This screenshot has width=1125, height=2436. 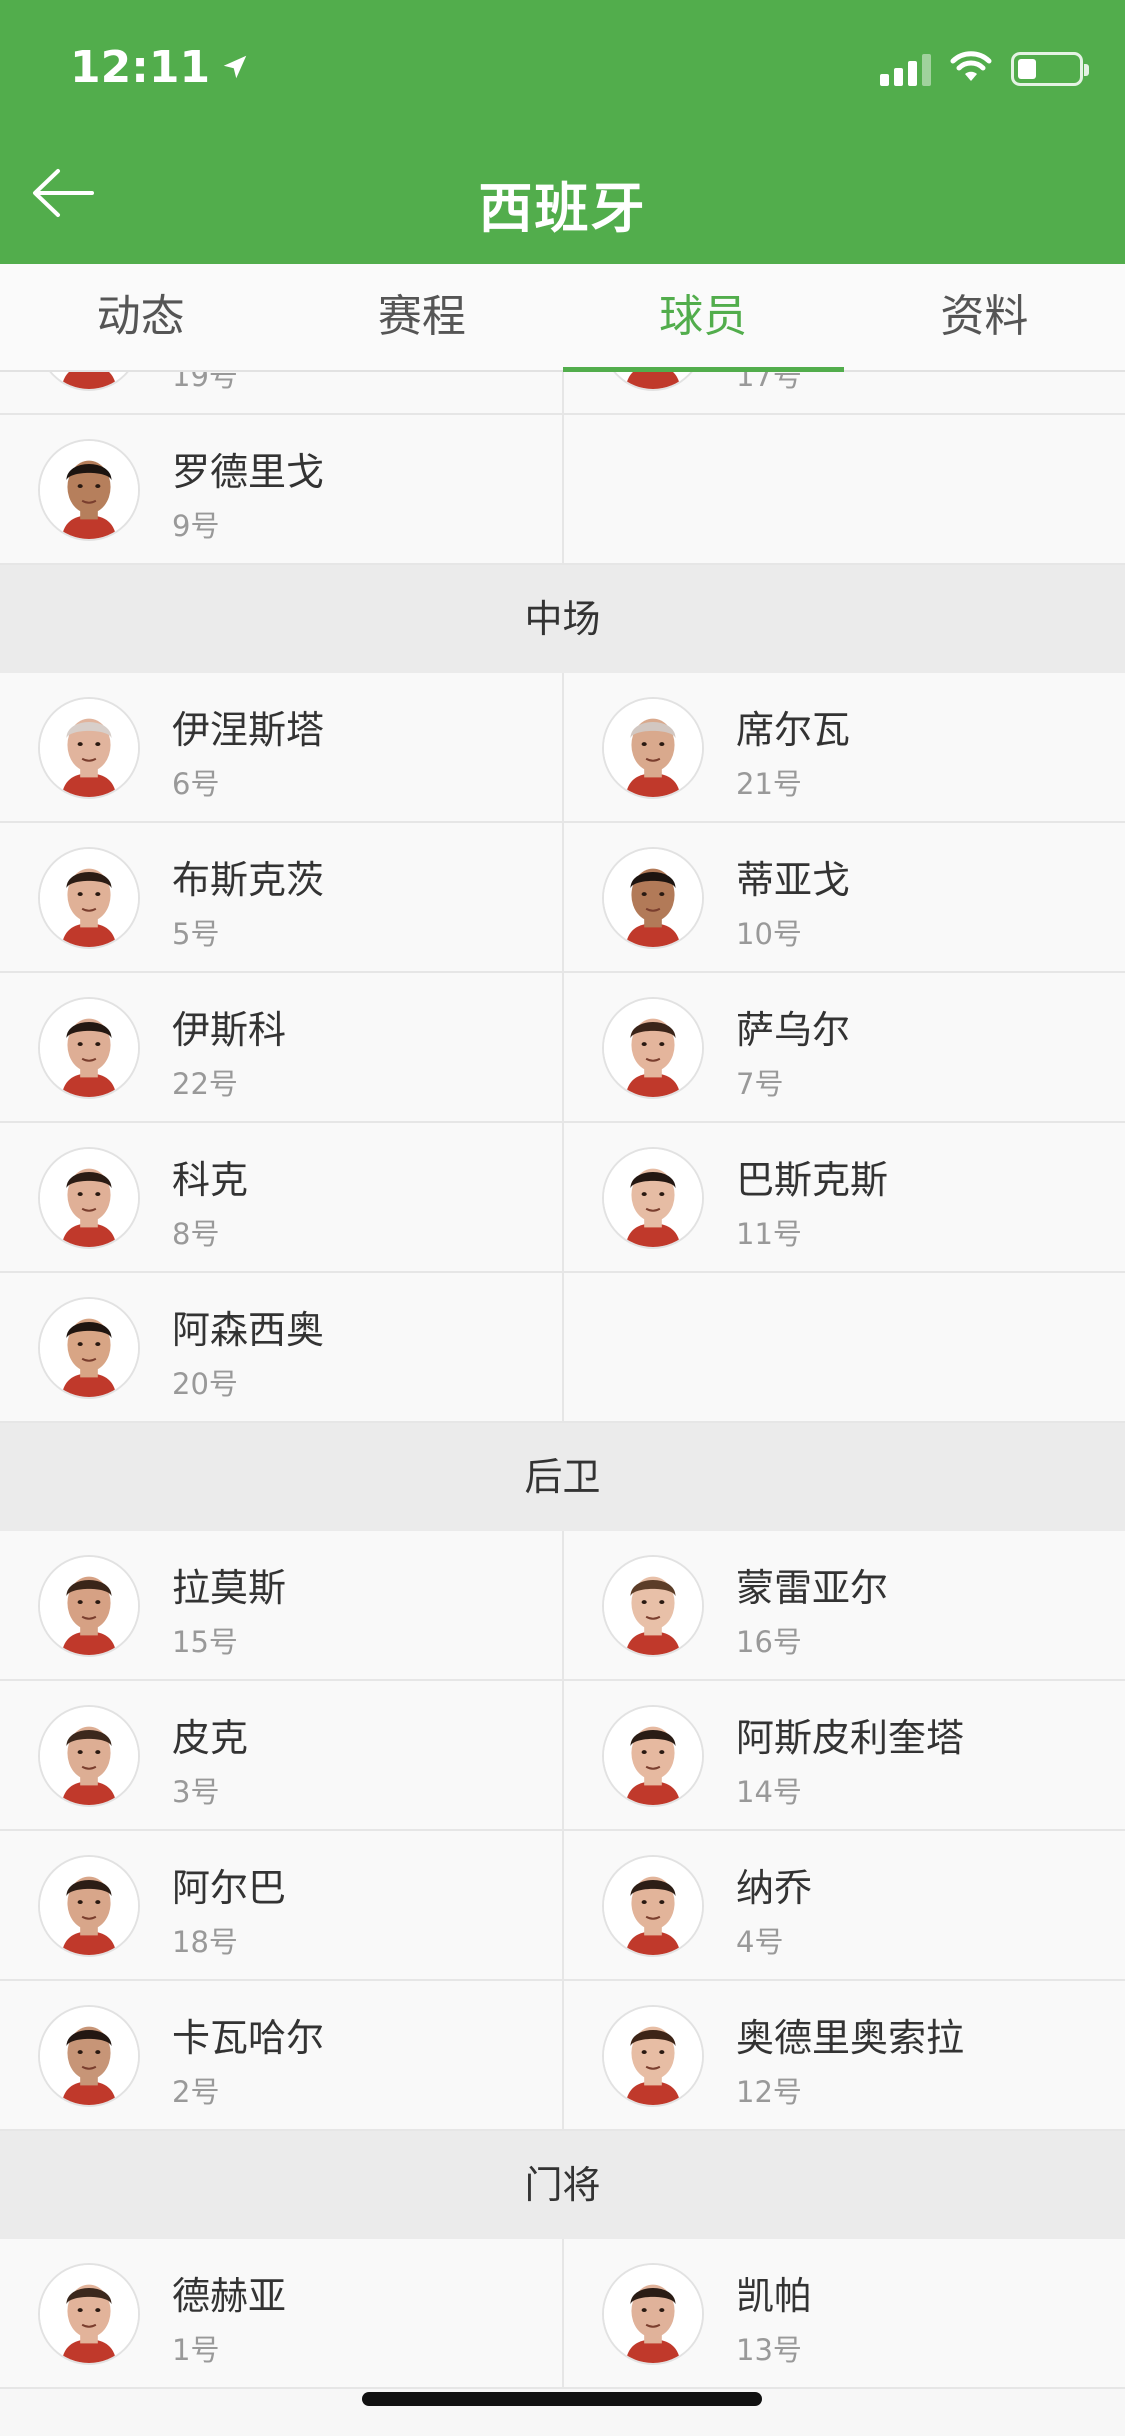 I want to click on player-row: 德赫亚 1号 凯帕 13号, so click(x=562, y=2314).